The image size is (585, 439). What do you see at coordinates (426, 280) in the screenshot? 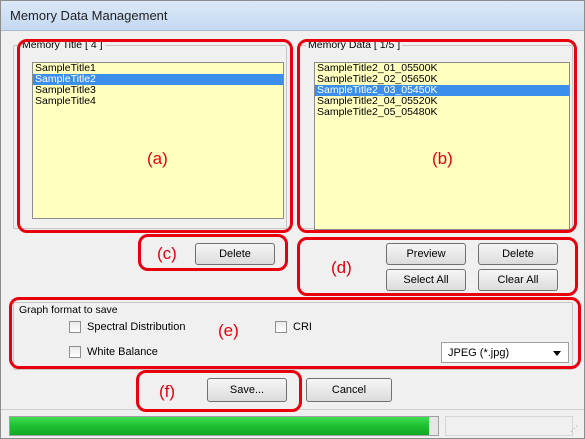
I see `select-all-button: Select All` at bounding box center [426, 280].